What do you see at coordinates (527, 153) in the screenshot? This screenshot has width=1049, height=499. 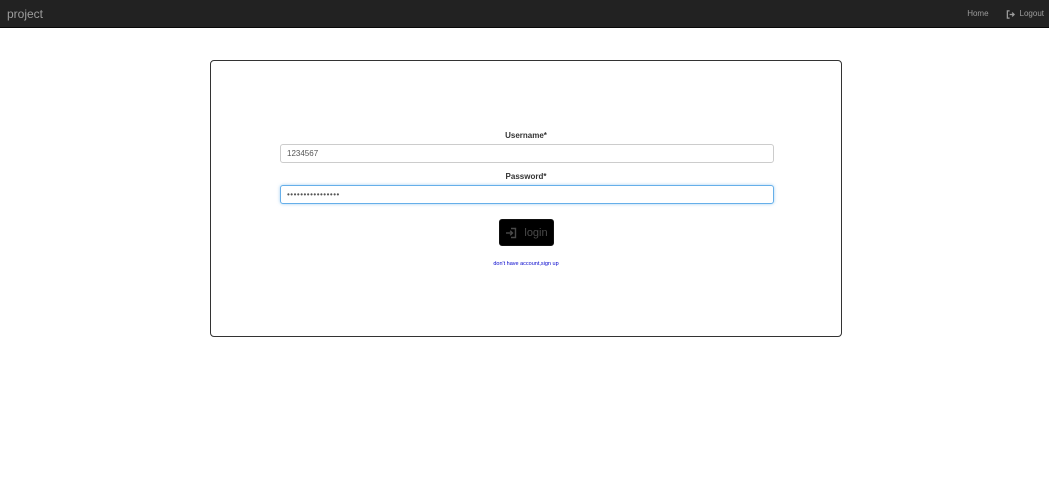 I see `username-input` at bounding box center [527, 153].